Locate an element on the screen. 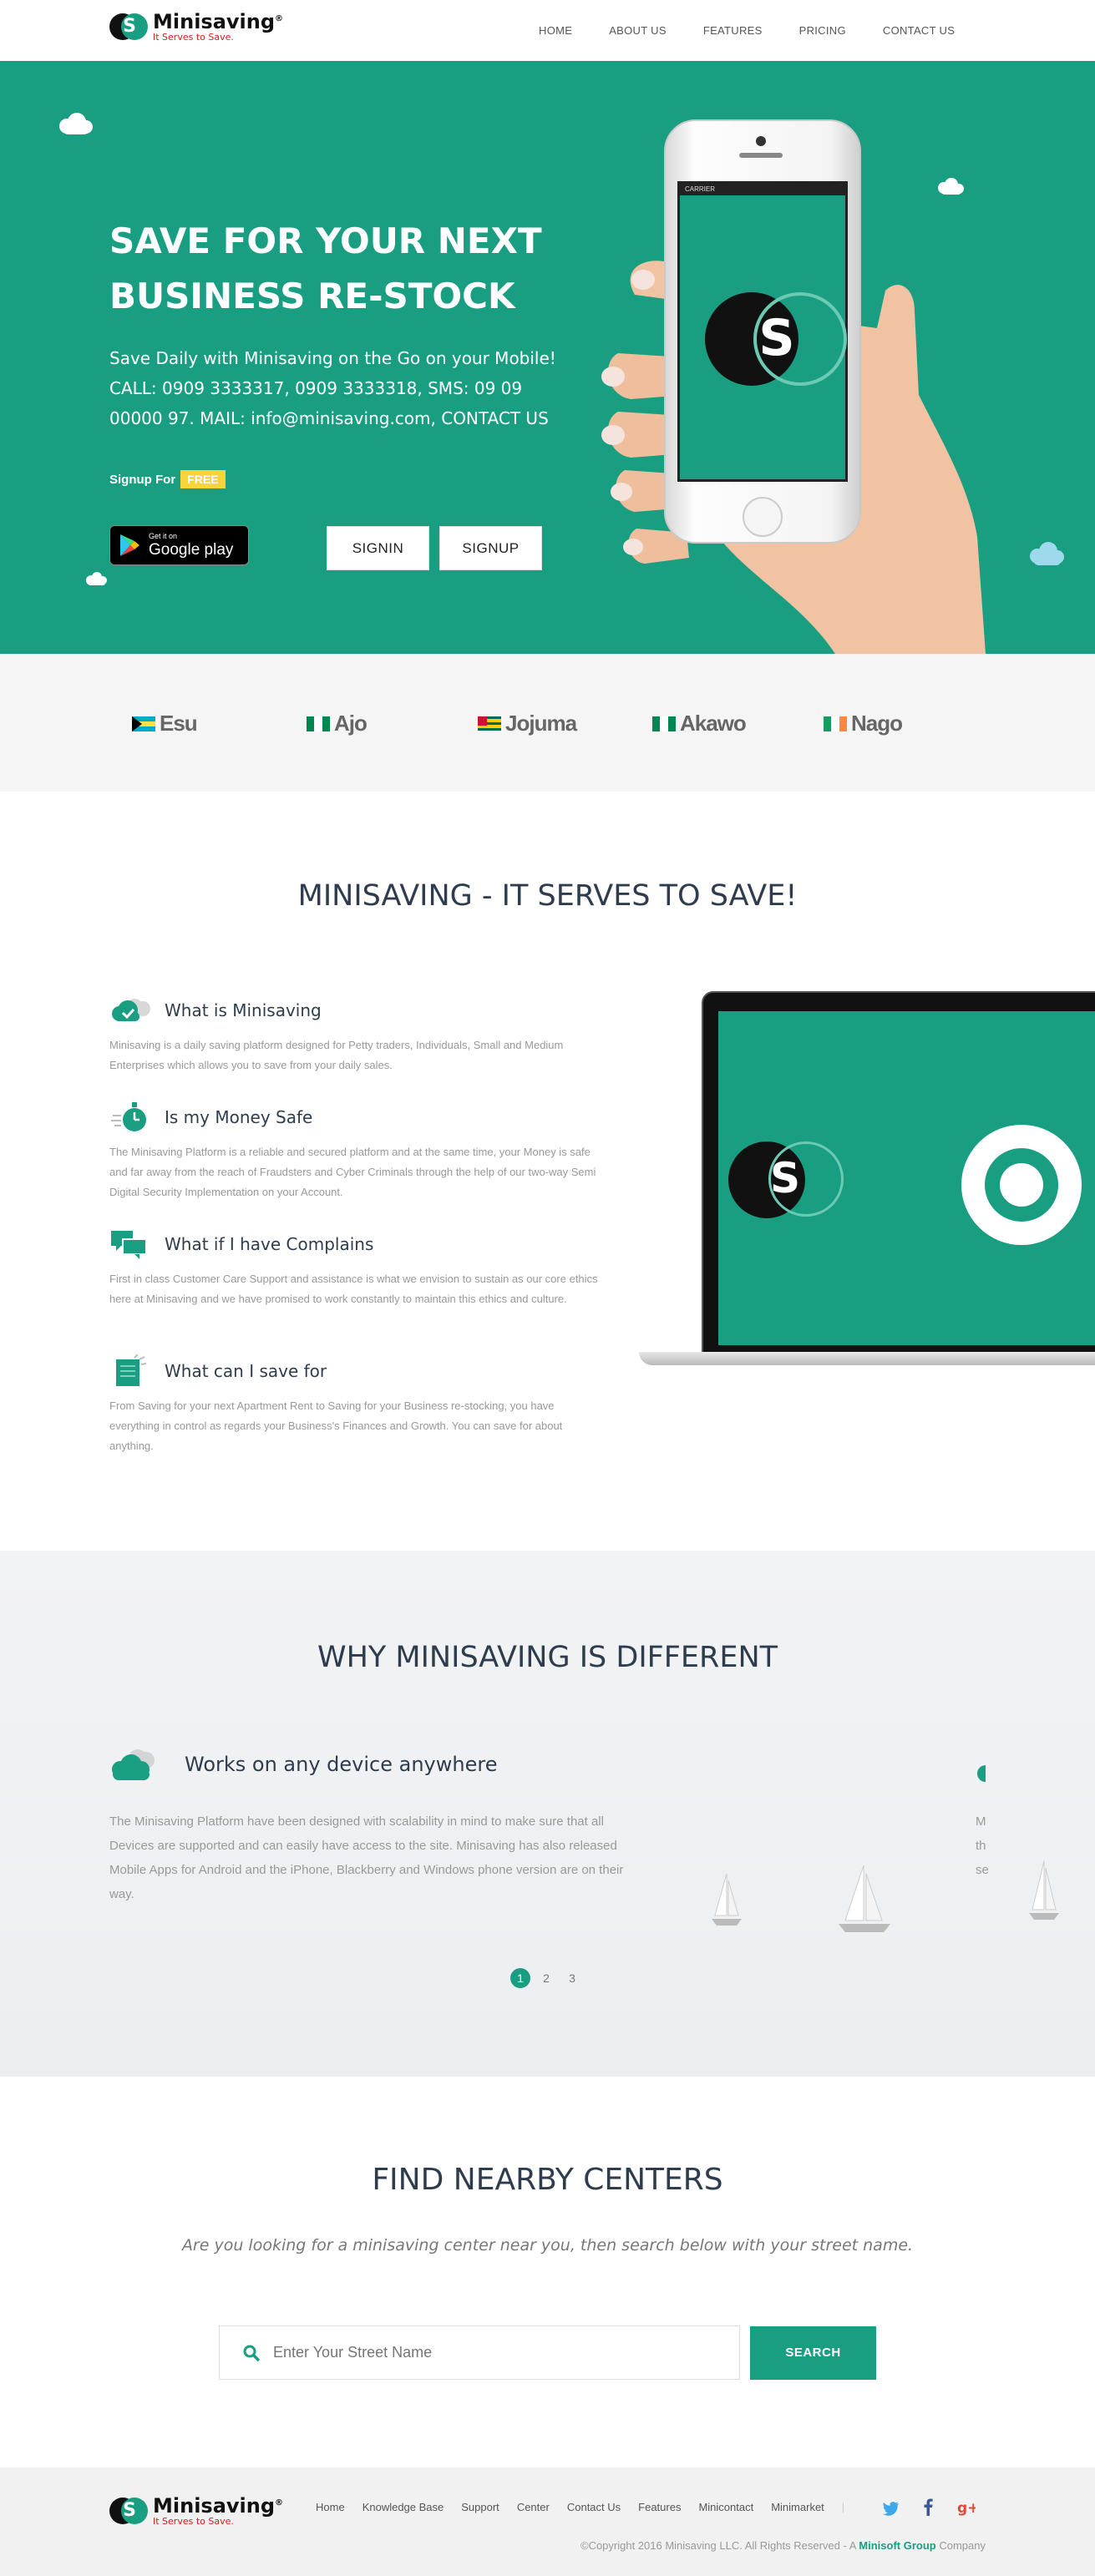 The width and height of the screenshot is (1095, 2576). header-logo: S Minisaving® It Serves to Save. is located at coordinates (196, 27).